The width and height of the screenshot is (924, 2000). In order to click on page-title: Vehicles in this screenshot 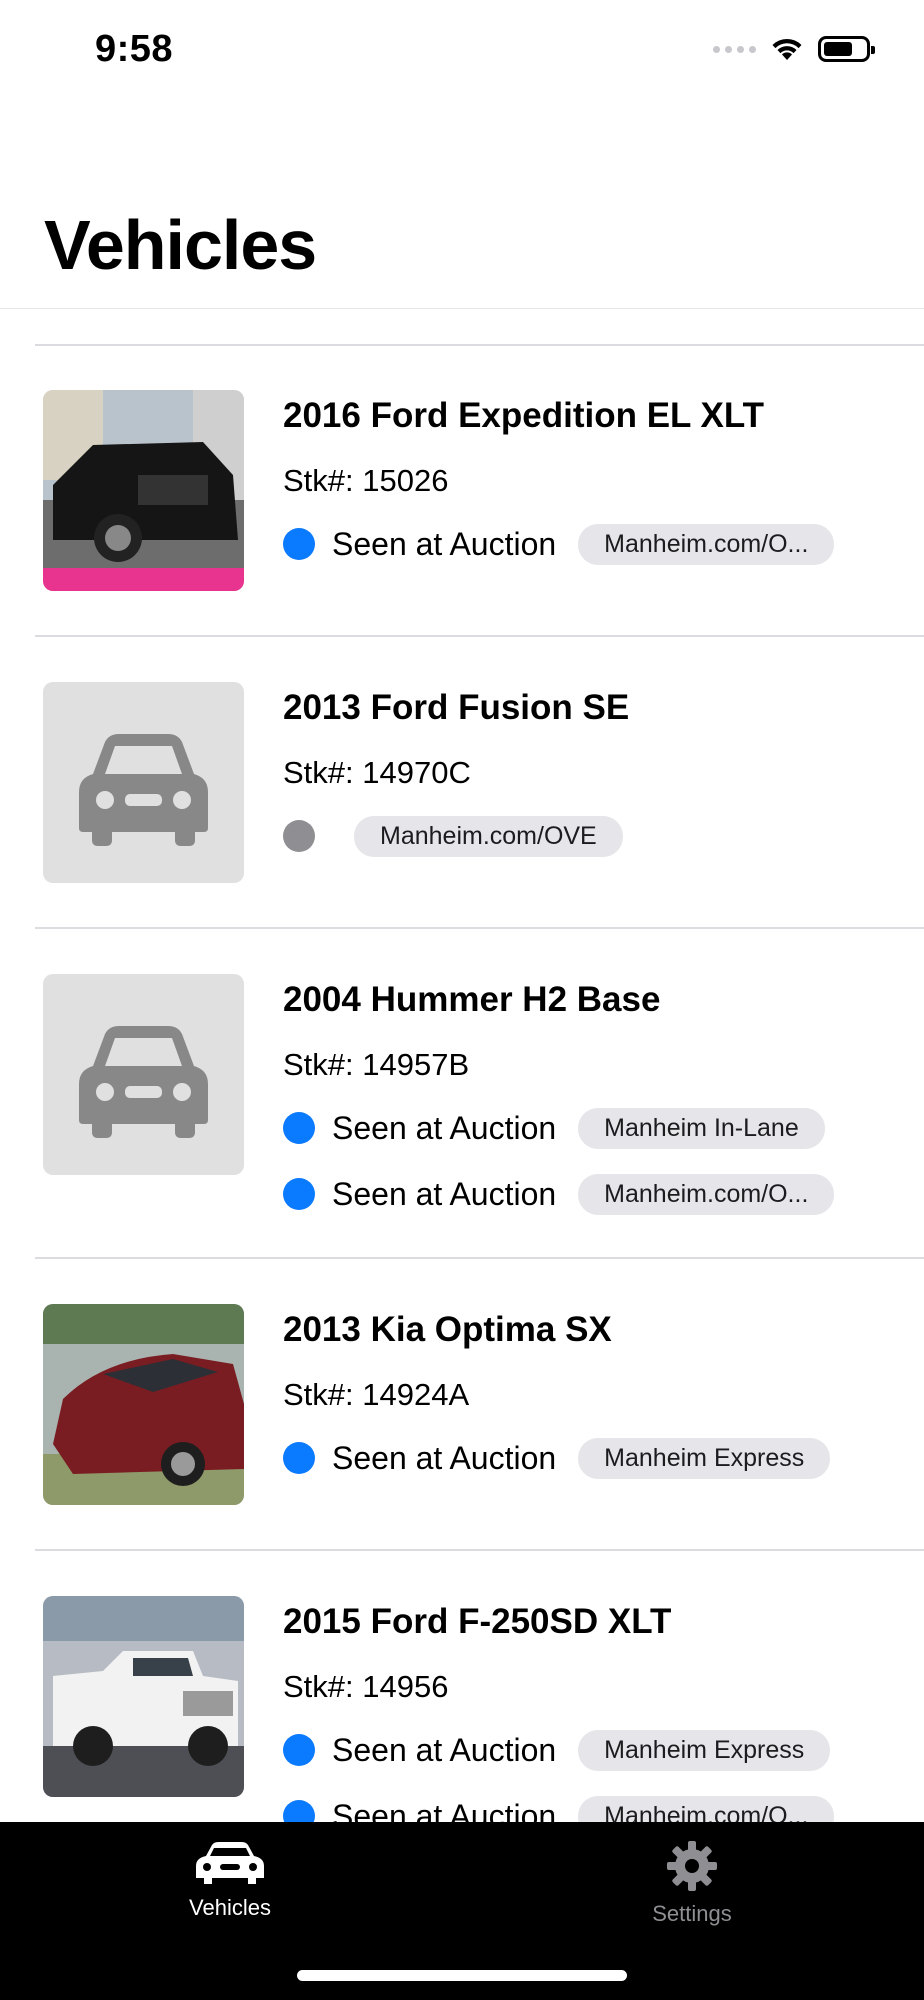, I will do `click(180, 245)`.